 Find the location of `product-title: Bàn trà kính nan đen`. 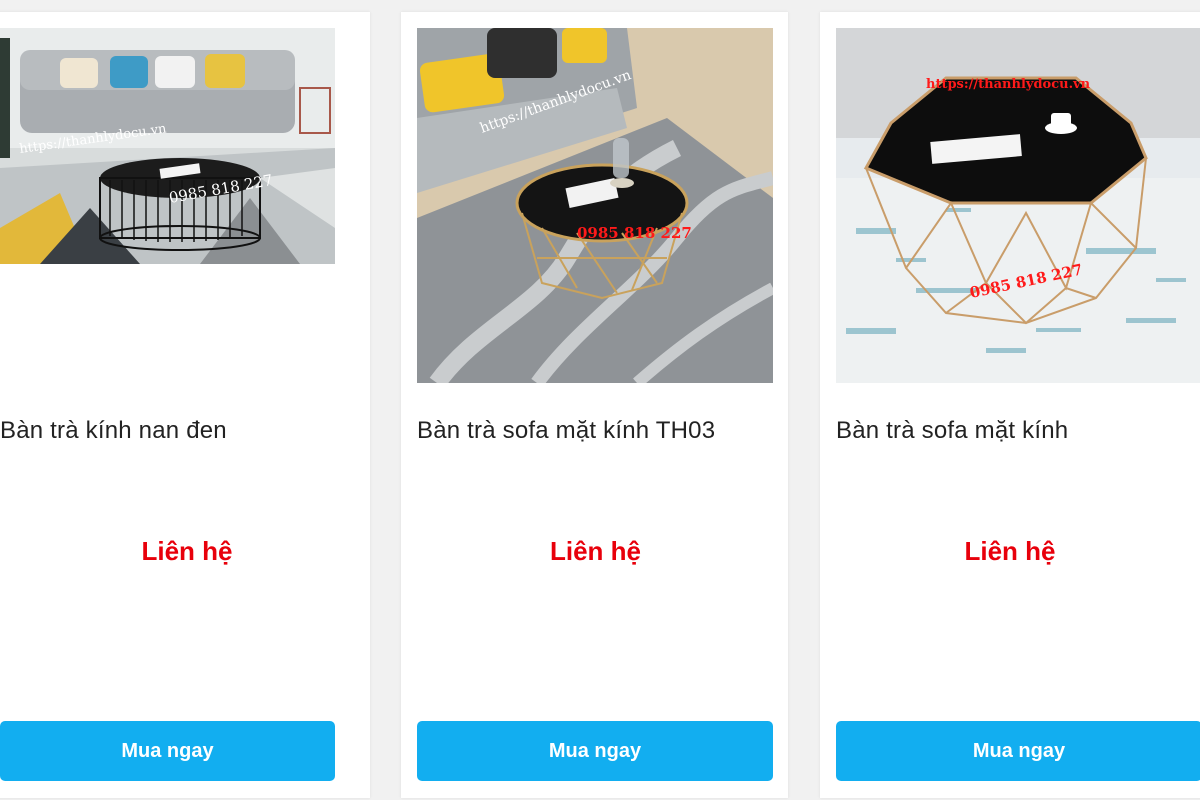

product-title: Bàn trà kính nan đen is located at coordinates (113, 431).